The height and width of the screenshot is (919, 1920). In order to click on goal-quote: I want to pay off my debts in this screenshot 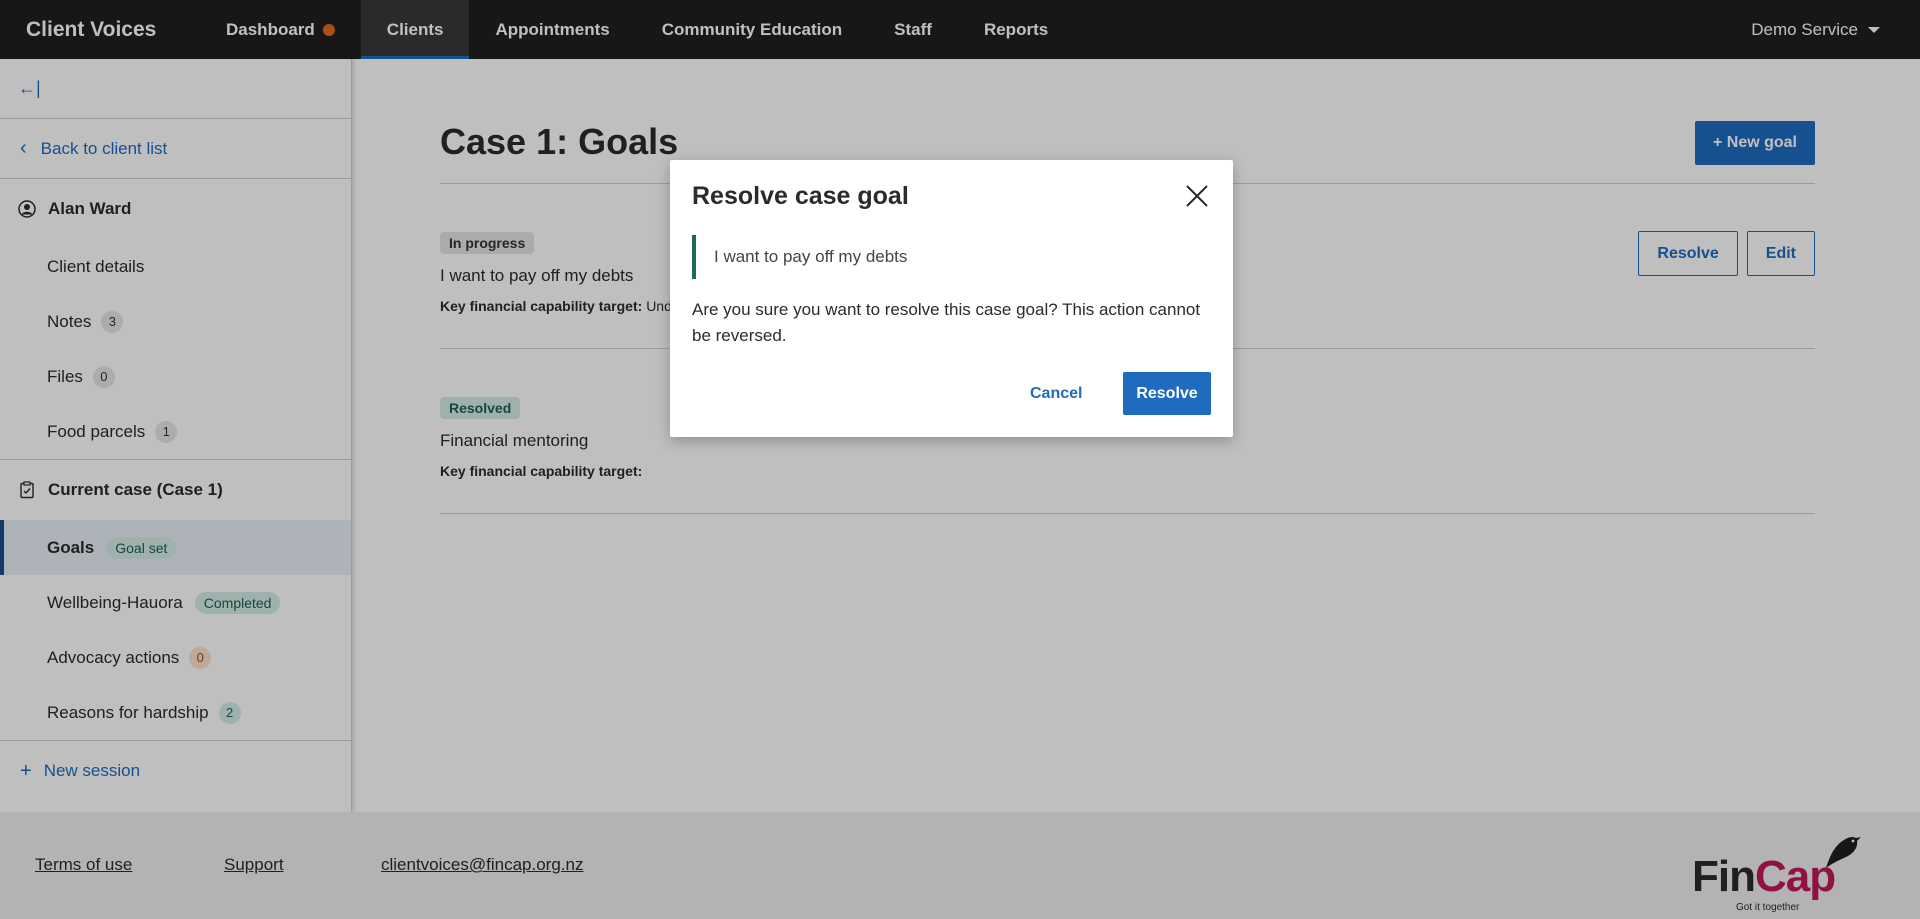, I will do `click(951, 257)`.